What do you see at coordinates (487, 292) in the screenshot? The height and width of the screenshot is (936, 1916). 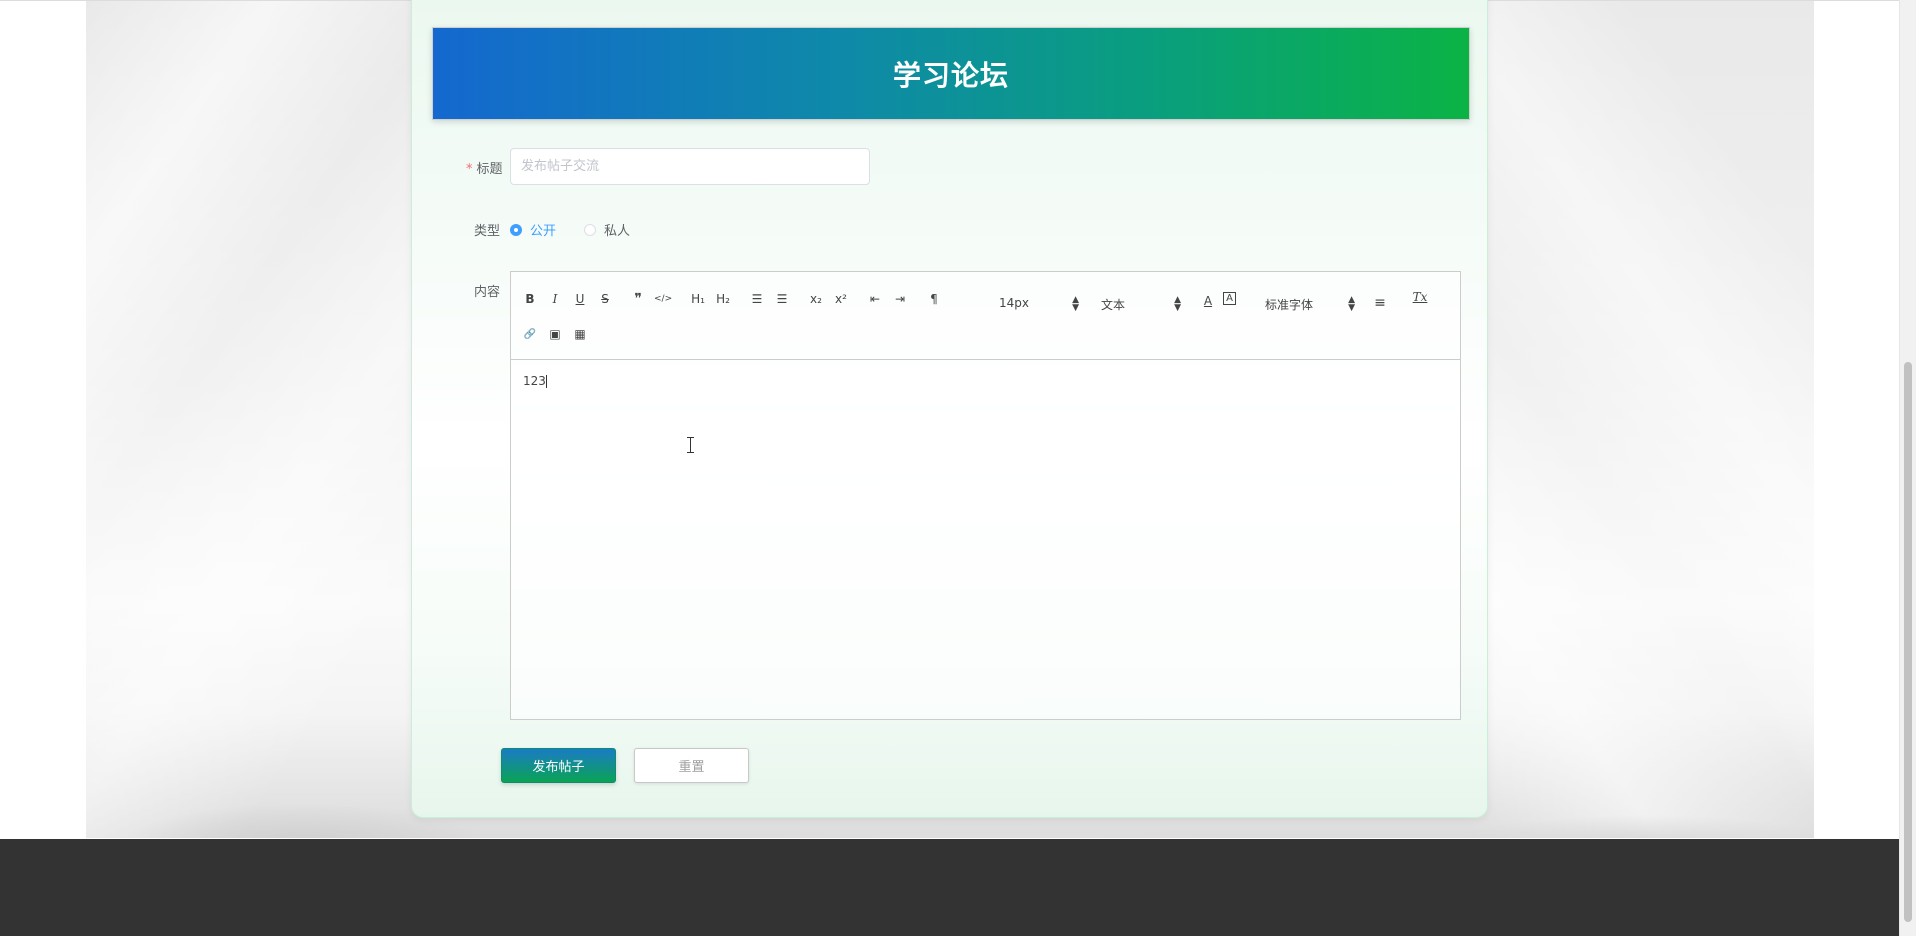 I see `content-label: 内容` at bounding box center [487, 292].